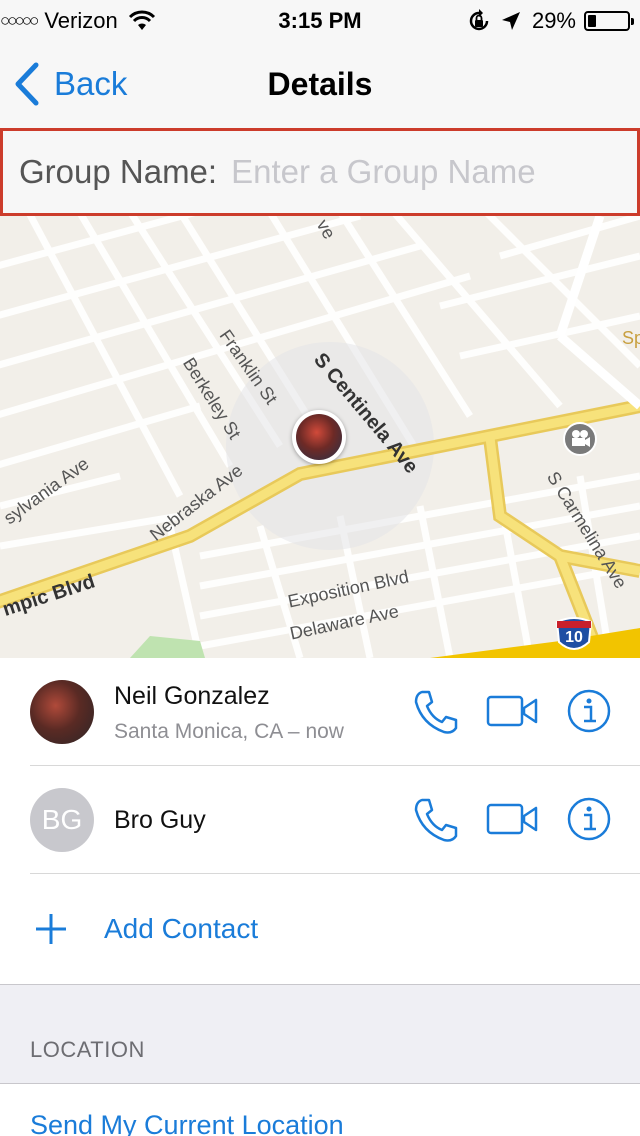 This screenshot has width=640, height=1136. I want to click on navigation-bar: Back Details, so click(320, 84).